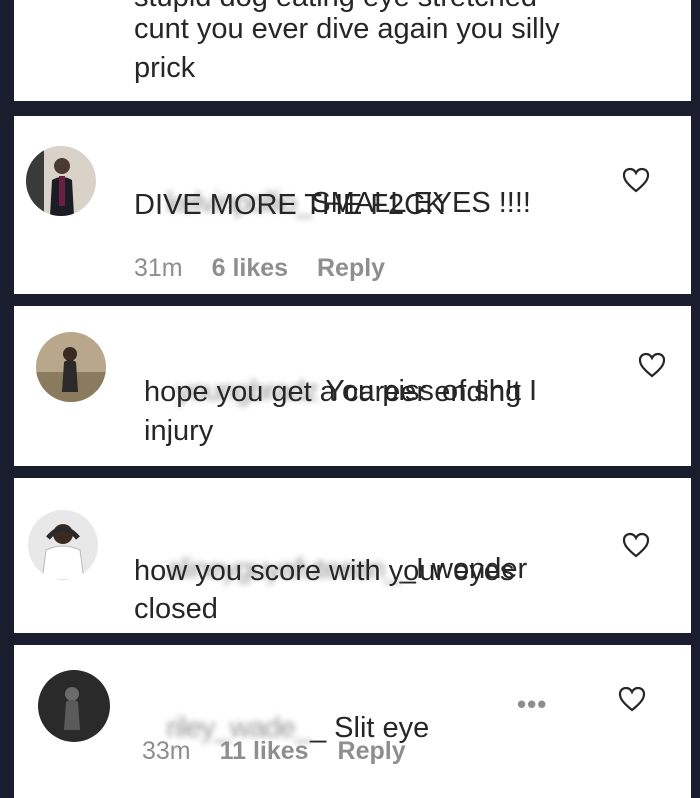  Describe the element at coordinates (179, 431) in the screenshot. I see `comment-text-line-3: injury` at that location.